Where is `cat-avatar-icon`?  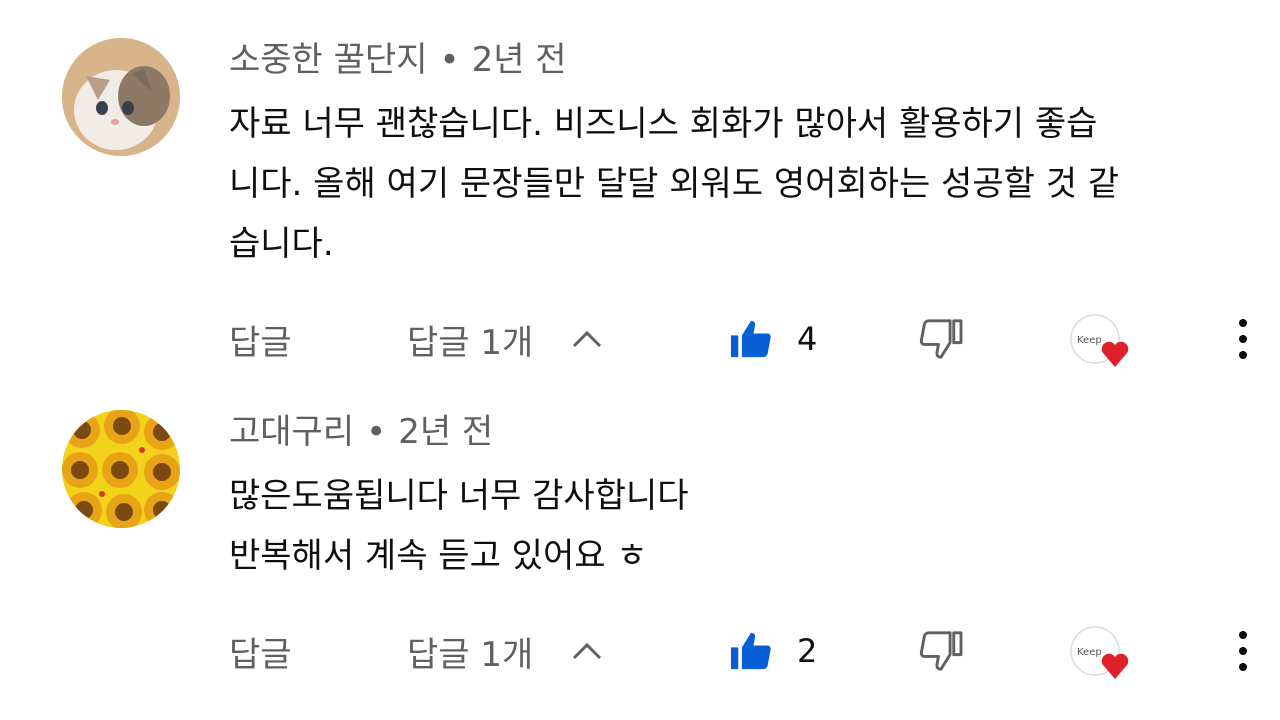
cat-avatar-icon is located at coordinates (121, 97).